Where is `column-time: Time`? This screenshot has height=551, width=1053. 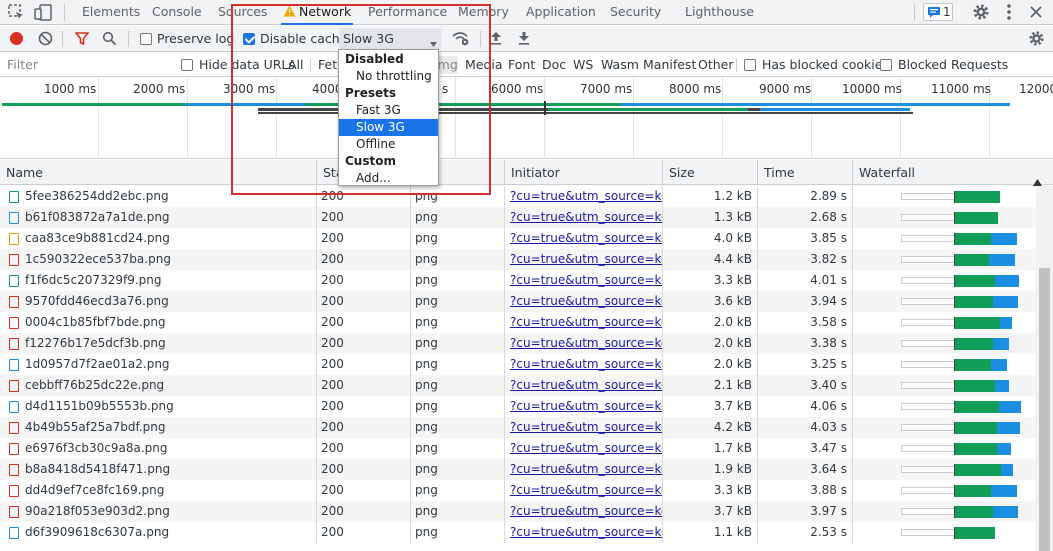 column-time: Time is located at coordinates (805, 172).